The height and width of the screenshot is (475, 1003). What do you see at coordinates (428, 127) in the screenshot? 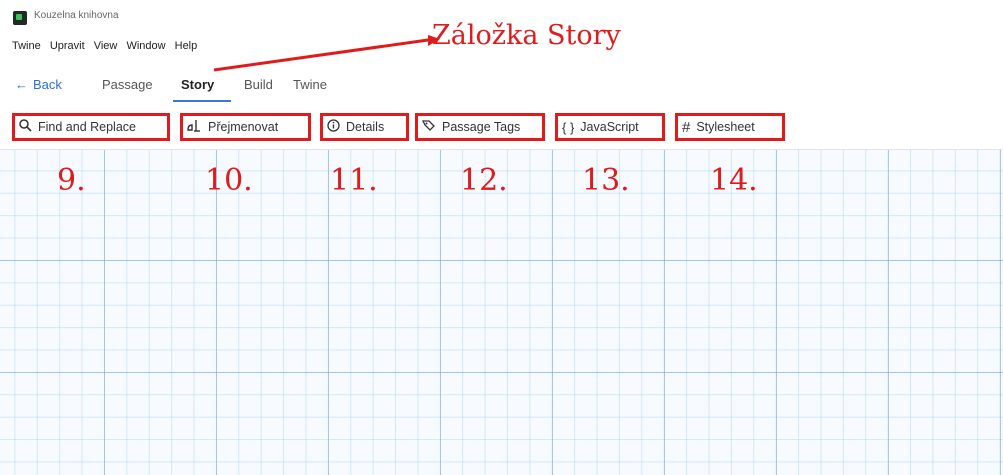
I see `tag-icon` at bounding box center [428, 127].